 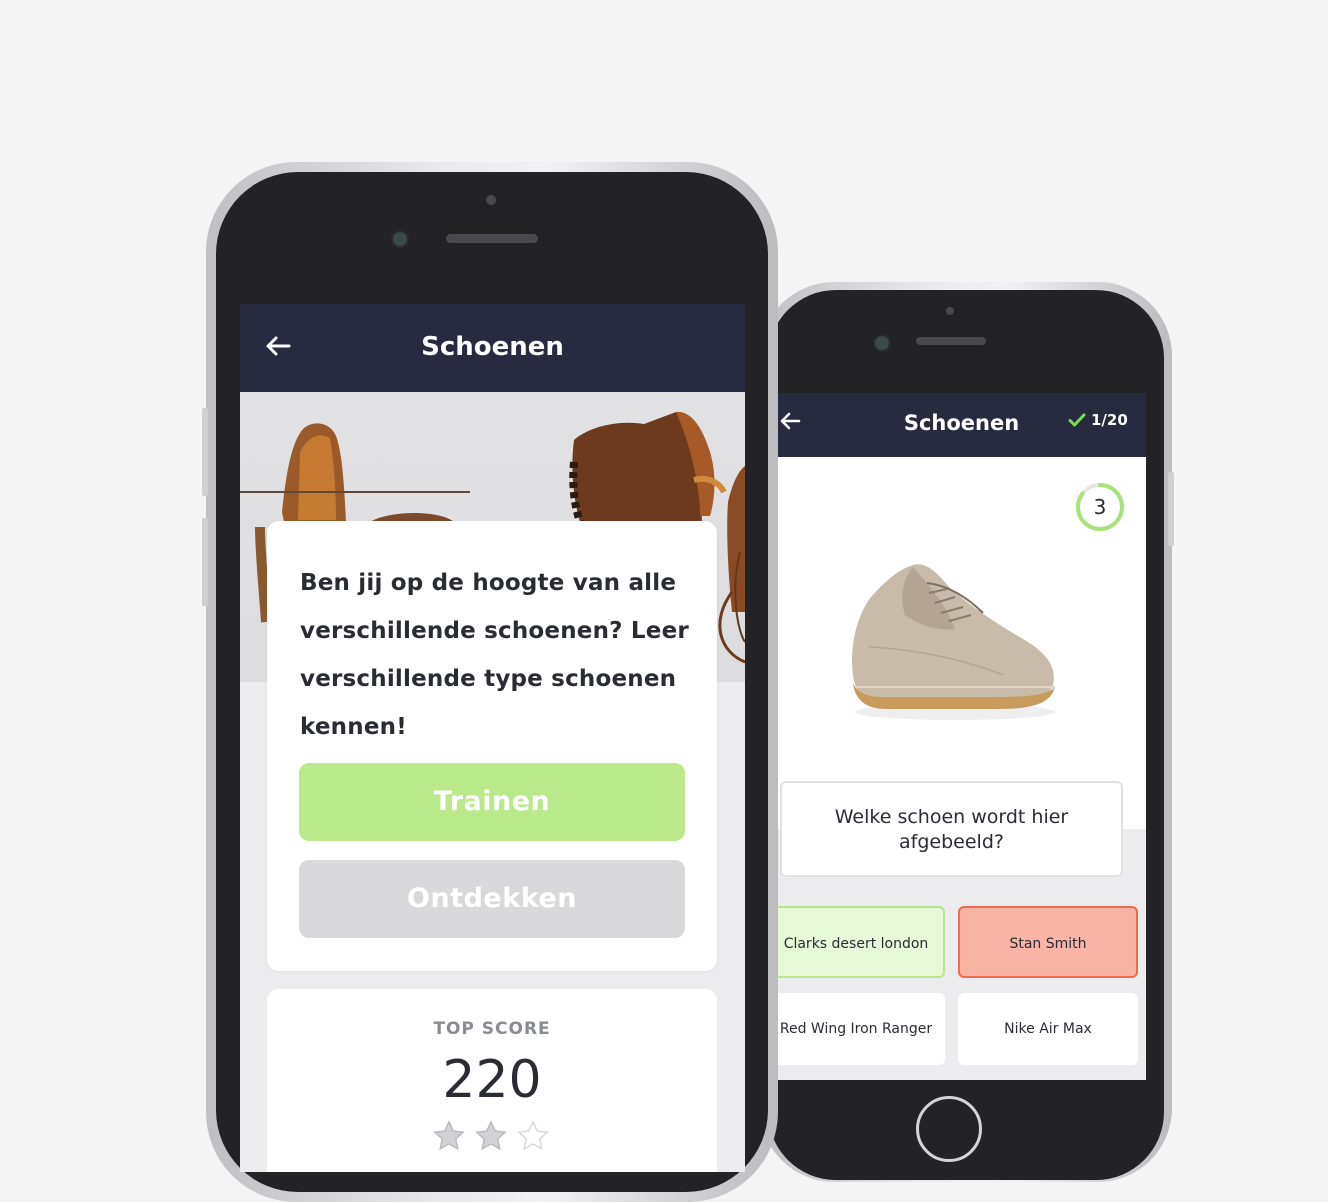 I want to click on score-card: TOP SCORE 220, so click(x=492, y=1080).